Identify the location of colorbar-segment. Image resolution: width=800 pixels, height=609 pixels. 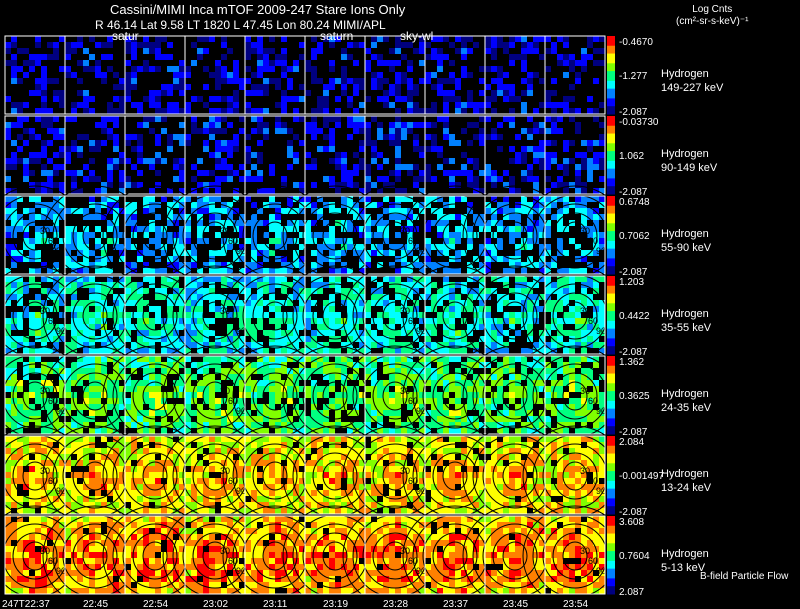
(611, 193).